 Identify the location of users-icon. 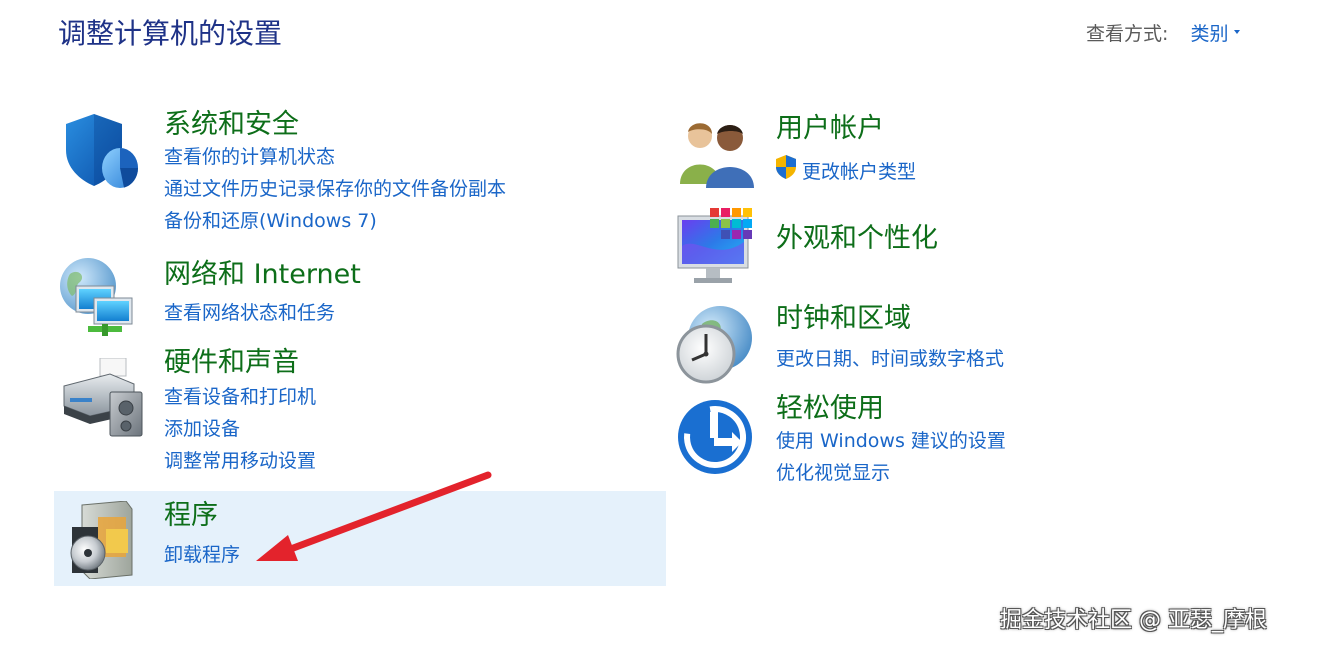
(716, 153).